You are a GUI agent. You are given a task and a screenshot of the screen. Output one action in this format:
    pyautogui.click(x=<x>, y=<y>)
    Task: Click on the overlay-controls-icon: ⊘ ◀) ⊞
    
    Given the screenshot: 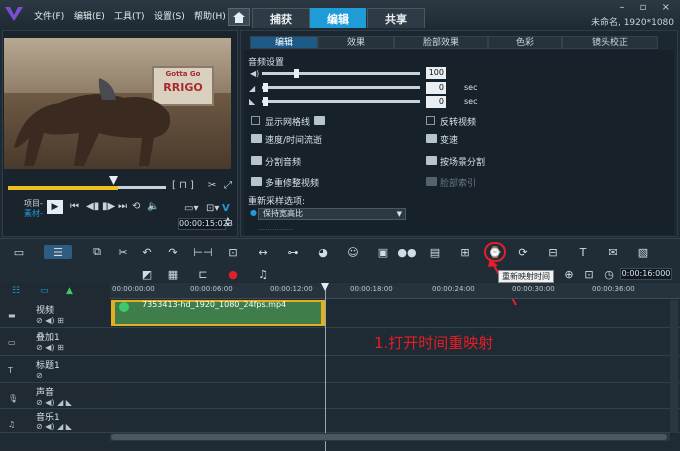 What is the action you would take?
    pyautogui.click(x=50, y=347)
    